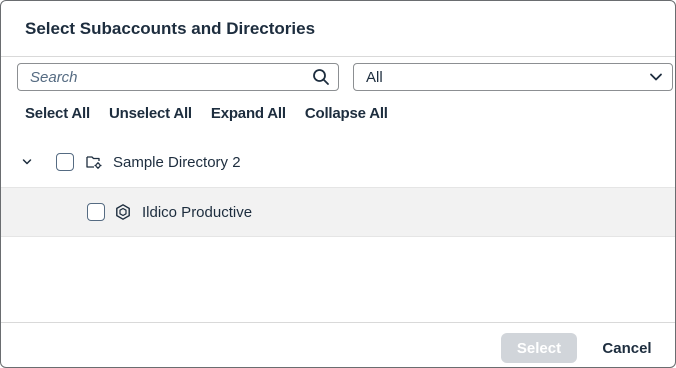 The height and width of the screenshot is (368, 676). I want to click on directory-checkbox, so click(65, 162).